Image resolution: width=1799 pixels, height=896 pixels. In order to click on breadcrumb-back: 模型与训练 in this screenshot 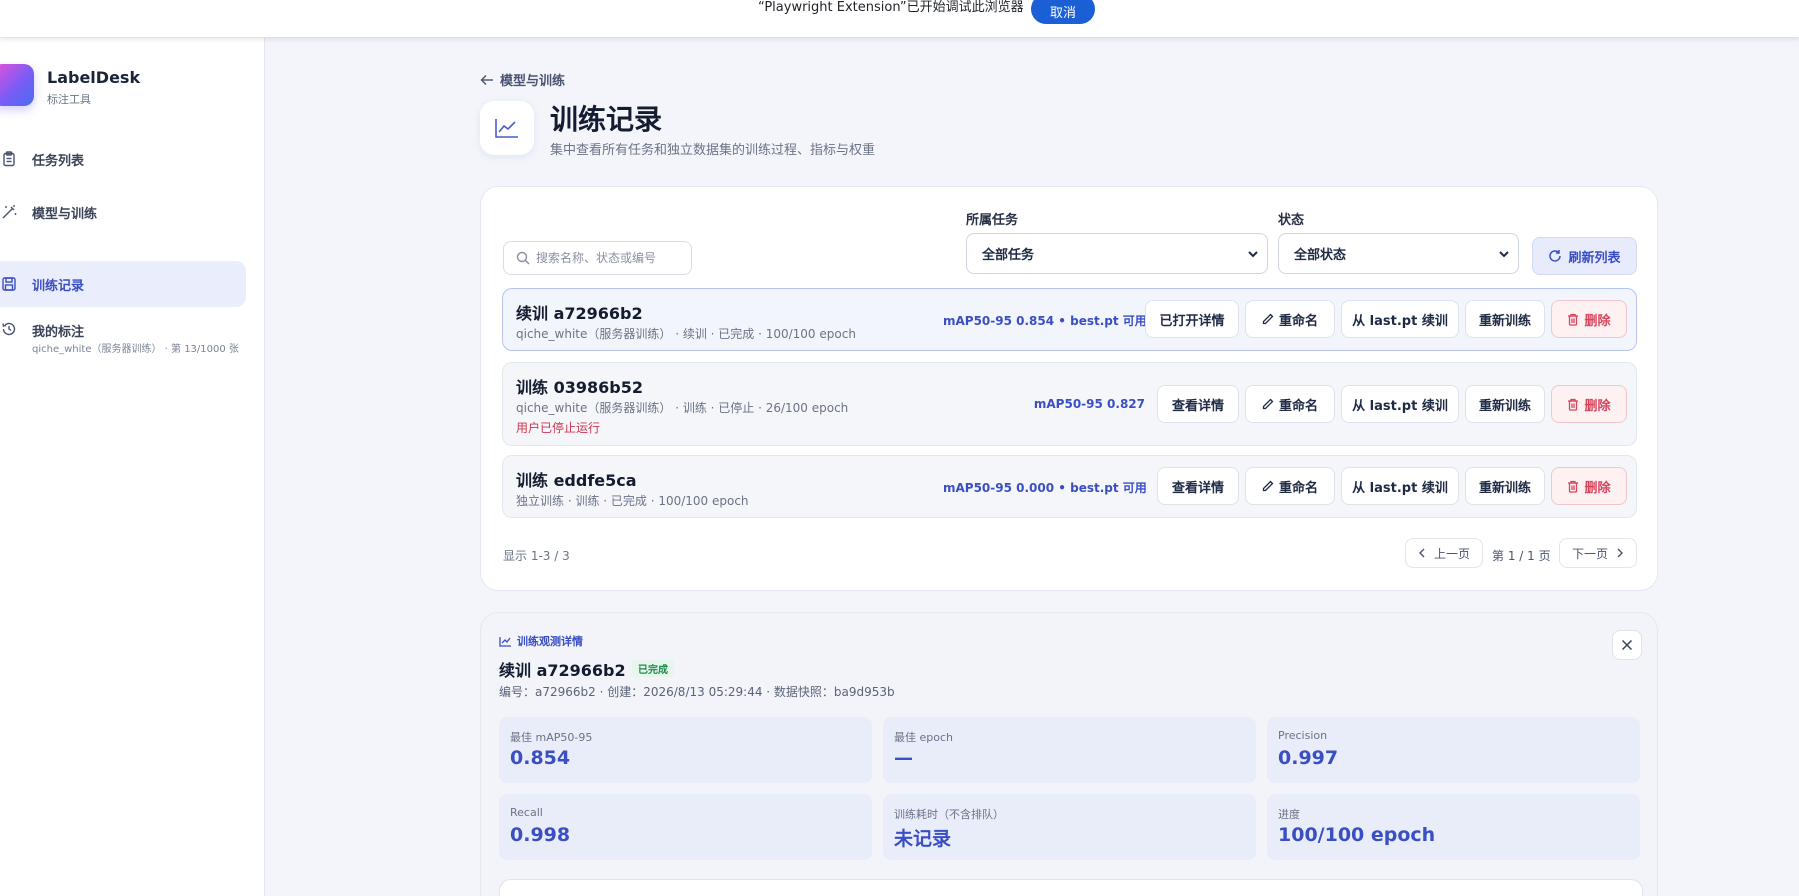, I will do `click(522, 79)`.